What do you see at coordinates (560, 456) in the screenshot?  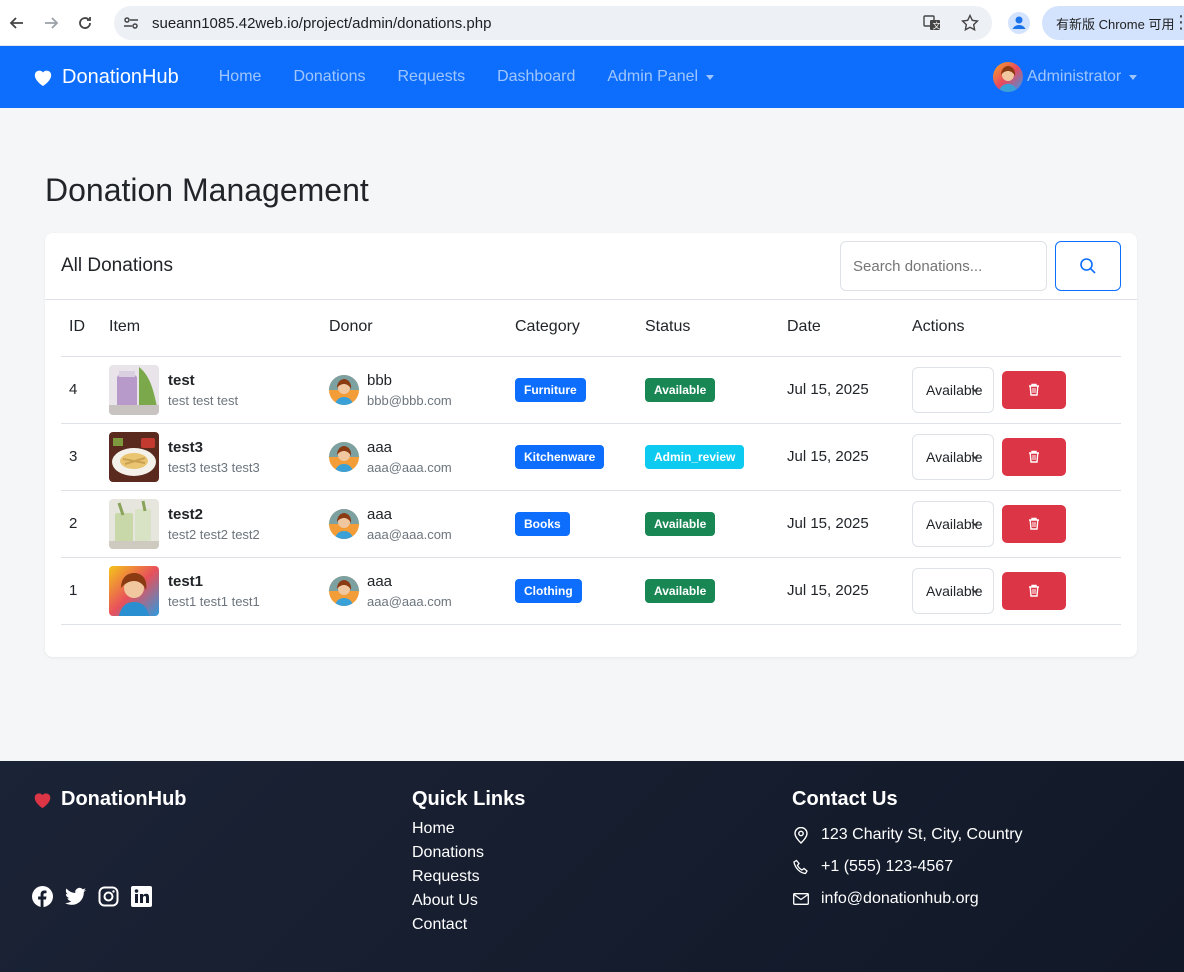 I see `category-badge: Kitchenware` at bounding box center [560, 456].